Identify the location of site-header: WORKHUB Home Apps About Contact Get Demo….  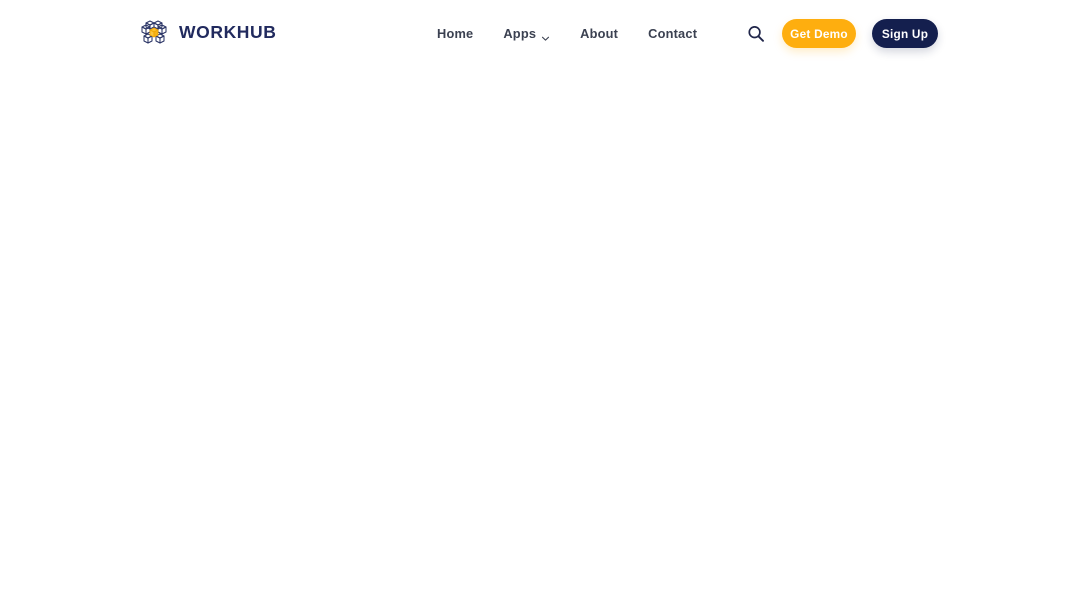
(540, 33).